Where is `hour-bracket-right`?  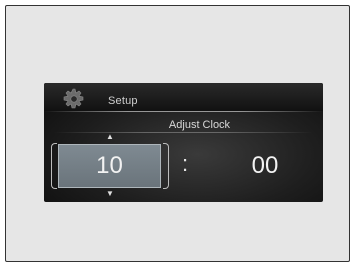
hour-bracket-right is located at coordinates (166, 166).